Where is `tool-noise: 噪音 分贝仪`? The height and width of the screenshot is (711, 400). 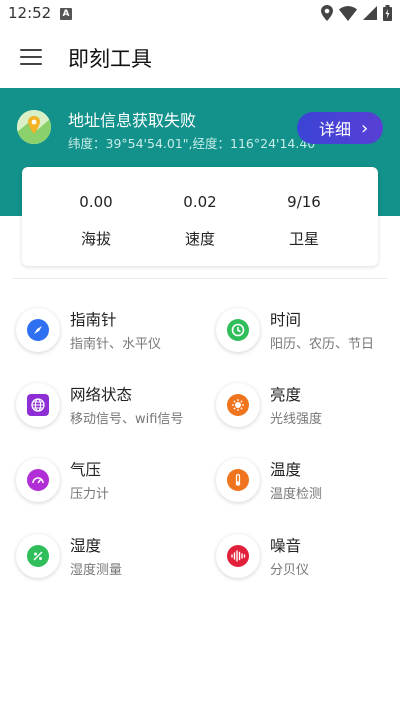
tool-noise: 噪音 分贝仪 is located at coordinates (306, 564).